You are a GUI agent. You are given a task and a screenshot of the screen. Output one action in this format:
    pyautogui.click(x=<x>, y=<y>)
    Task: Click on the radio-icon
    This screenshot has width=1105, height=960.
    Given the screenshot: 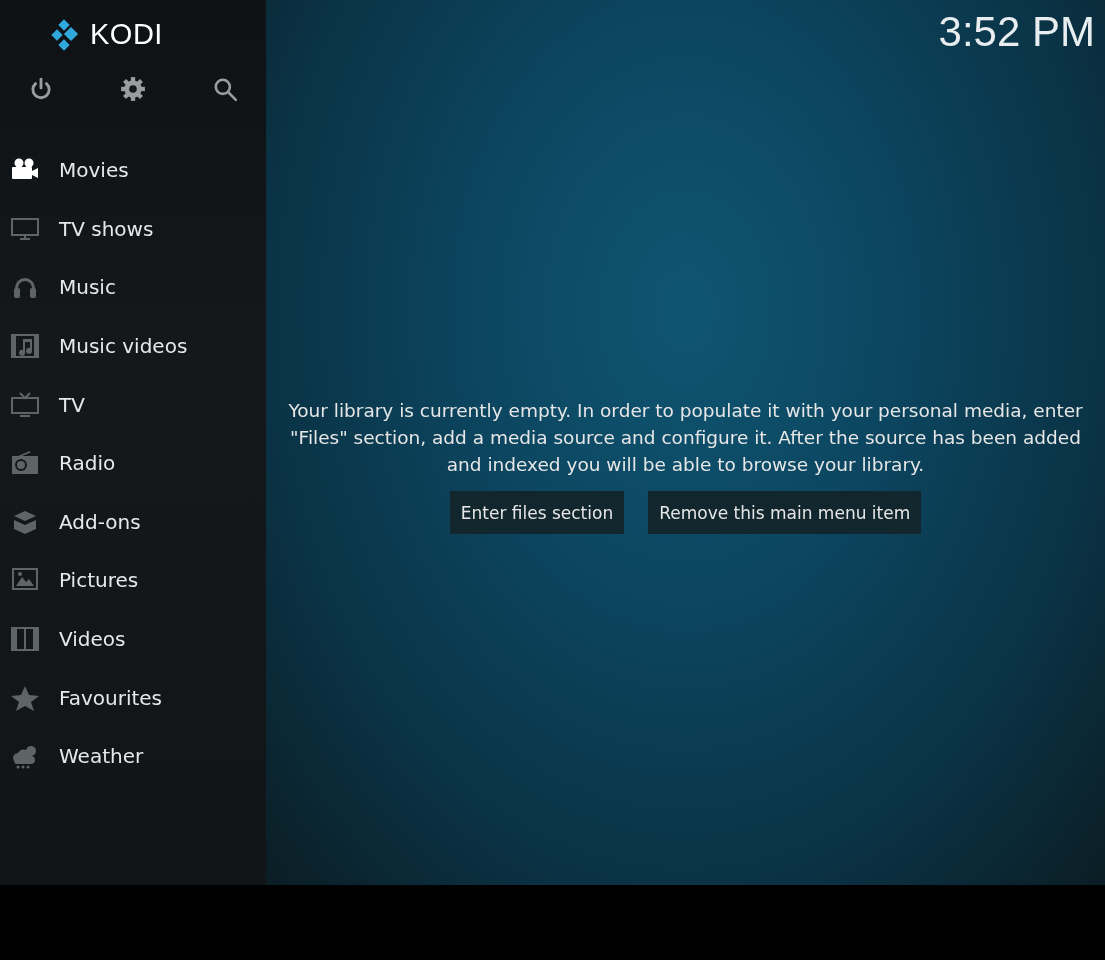 What is the action you would take?
    pyautogui.click(x=25, y=463)
    